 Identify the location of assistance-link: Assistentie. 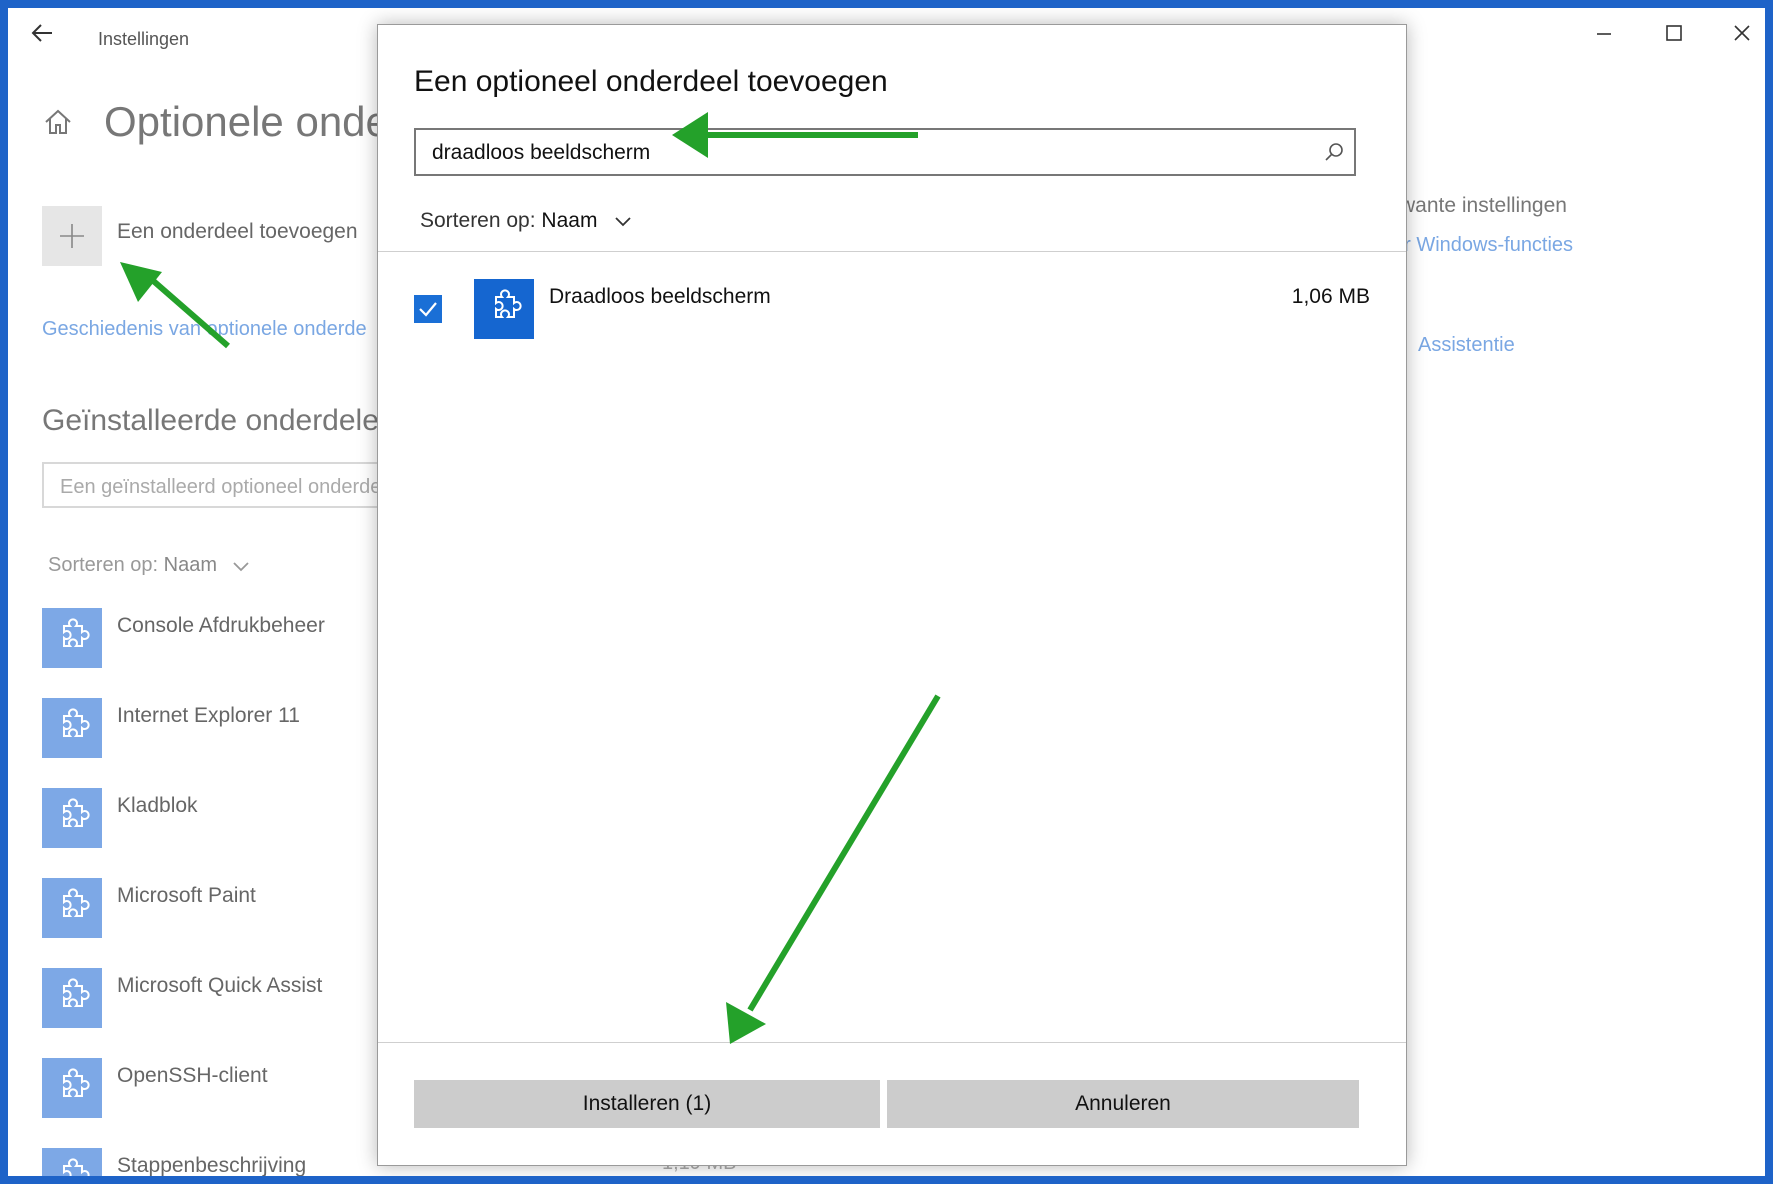
(1466, 345).